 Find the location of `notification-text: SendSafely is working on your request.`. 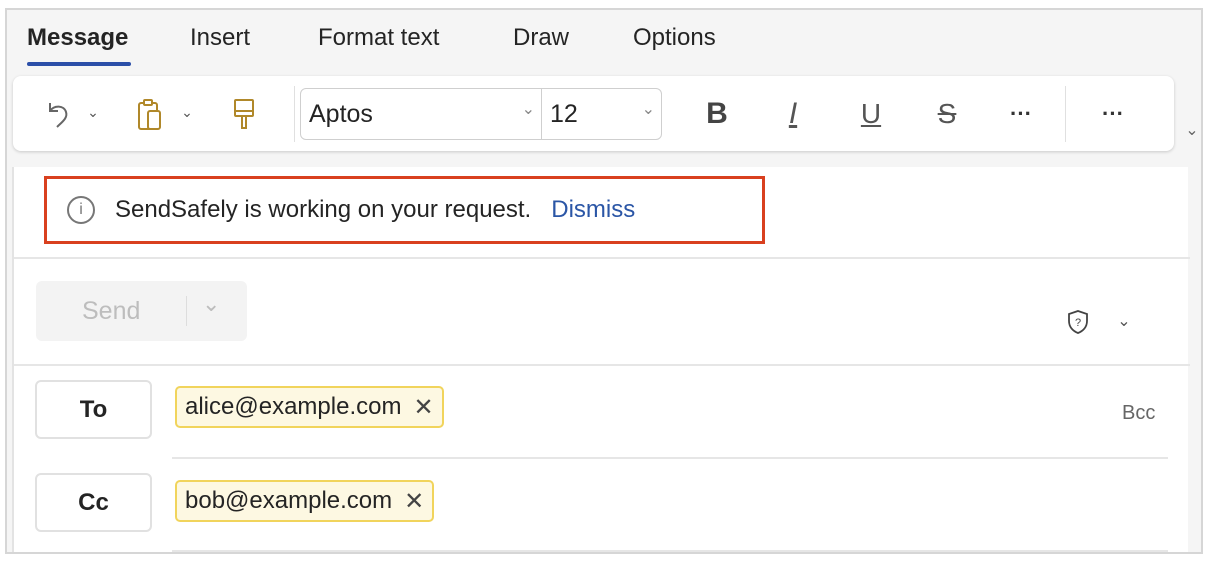

notification-text: SendSafely is working on your request. is located at coordinates (323, 209).